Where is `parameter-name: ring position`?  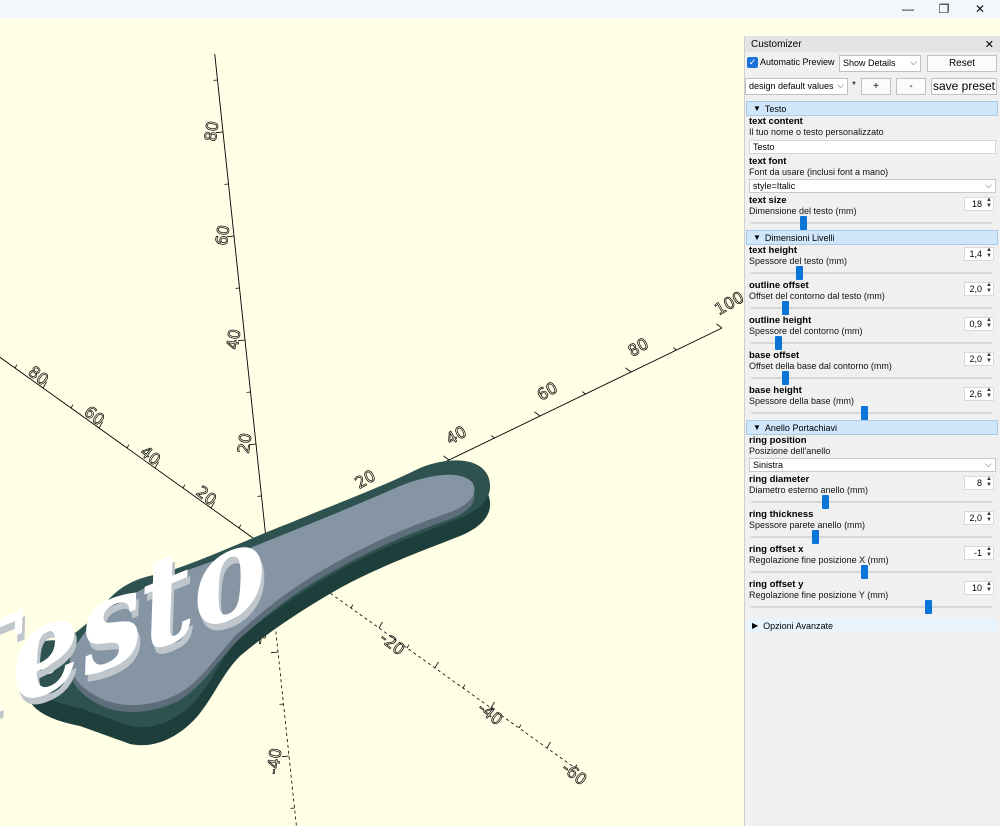 parameter-name: ring position is located at coordinates (778, 440).